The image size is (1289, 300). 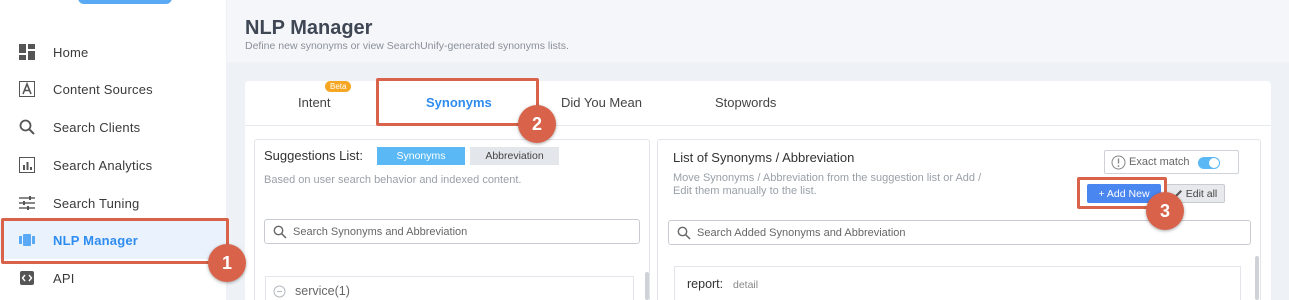 I want to click on tab-did-you-mean: Did You Mean, so click(x=601, y=102).